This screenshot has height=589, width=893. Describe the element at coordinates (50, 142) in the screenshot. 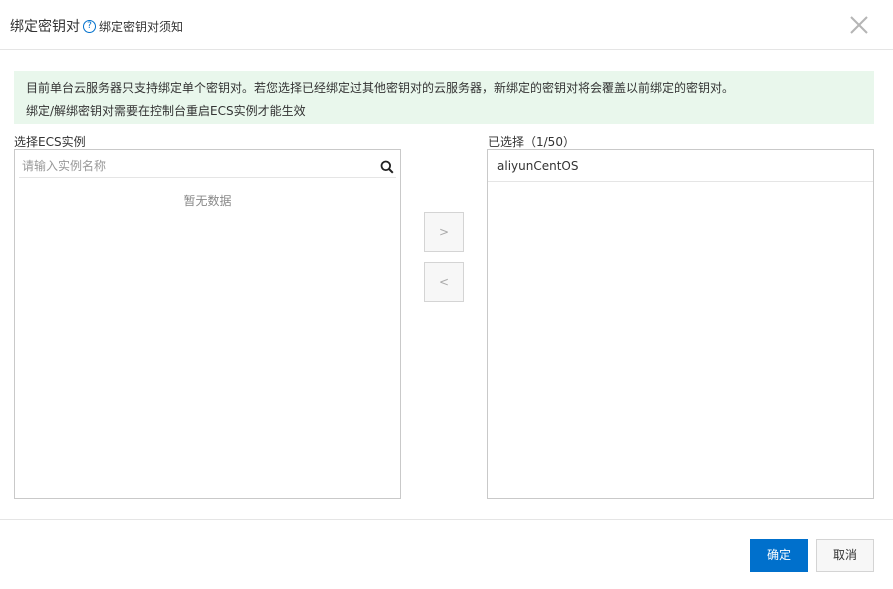

I see `source-panel-label: 选择ECS实例` at that location.